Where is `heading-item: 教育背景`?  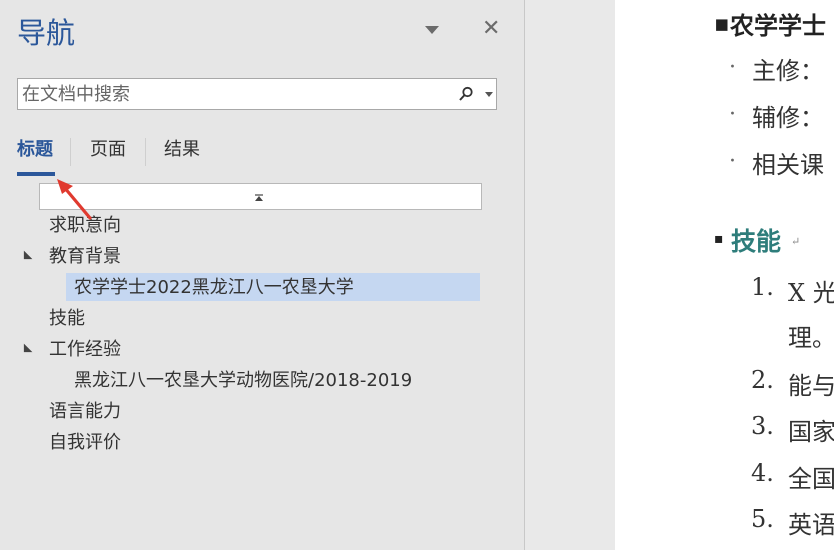
heading-item: 教育背景 is located at coordinates (85, 257).